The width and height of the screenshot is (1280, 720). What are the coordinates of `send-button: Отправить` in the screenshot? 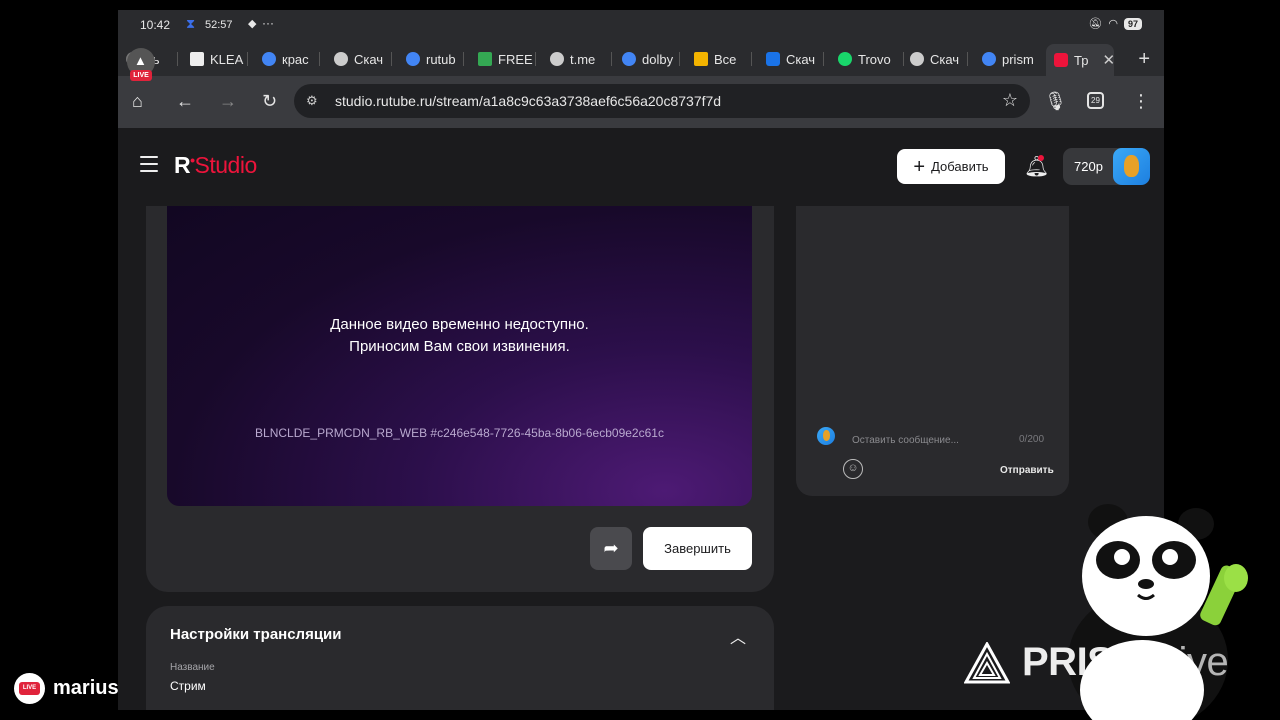 It's located at (1027, 470).